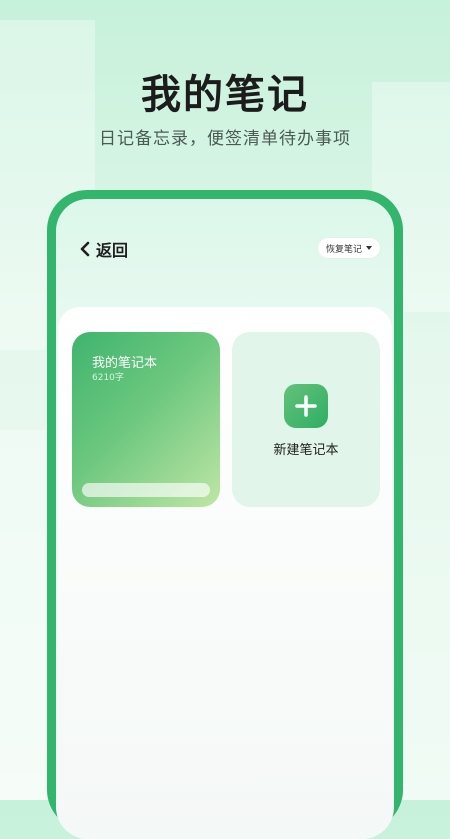  Describe the element at coordinates (344, 249) in the screenshot. I see `restore-notes-label: 恢复笔记` at that location.